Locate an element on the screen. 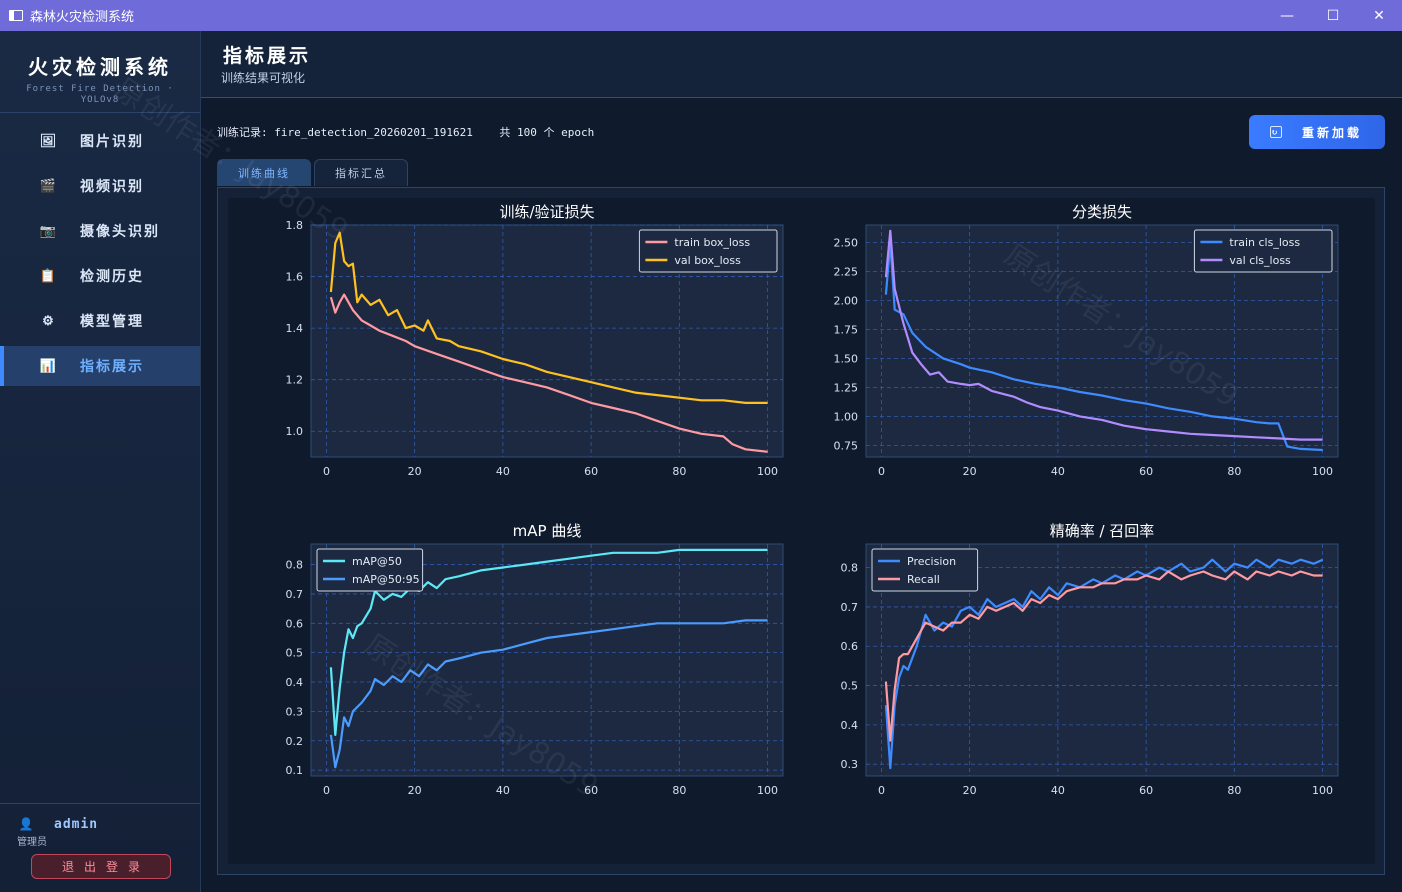 This screenshot has width=1402, height=892. chart-title: 训练/验证损失 is located at coordinates (546, 212).